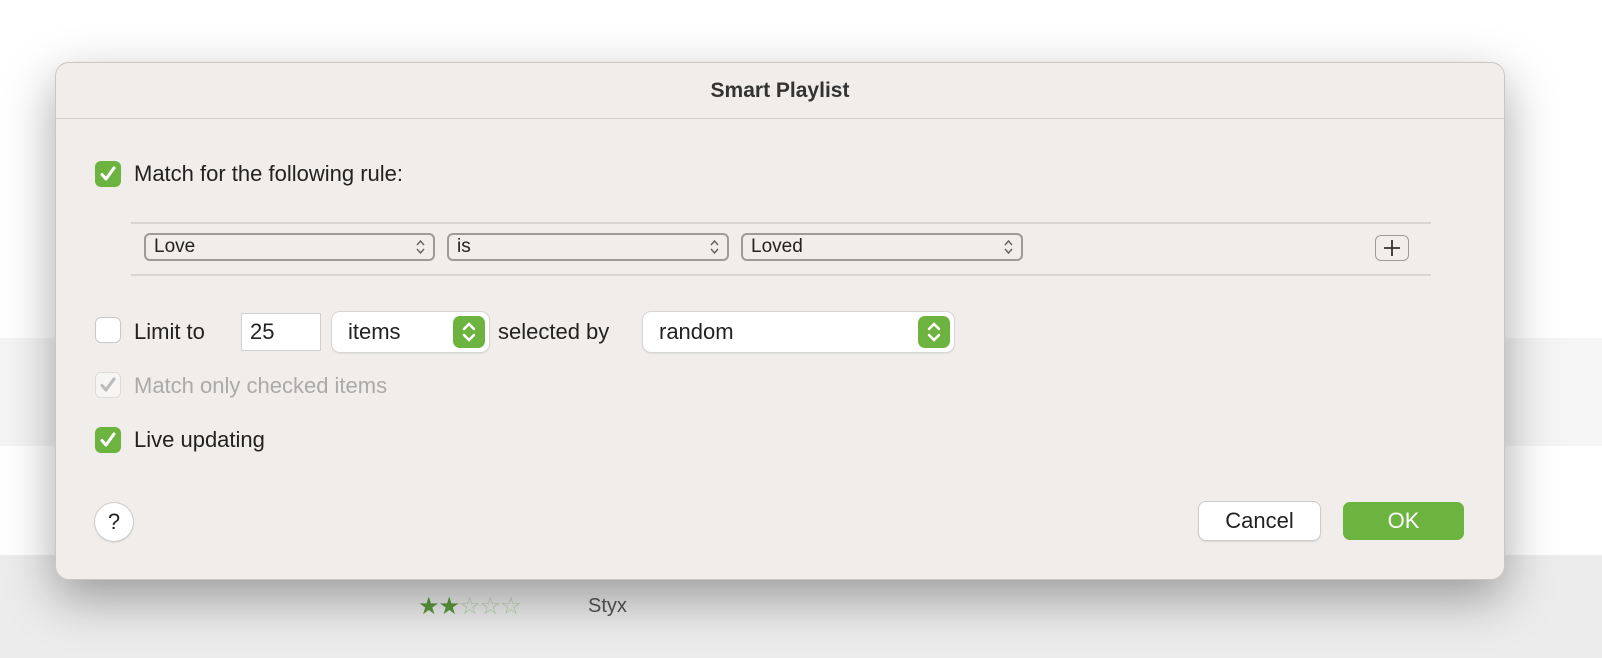 This screenshot has height=658, width=1602. Describe the element at coordinates (1259, 521) in the screenshot. I see `cancel-button: Cancel` at that location.